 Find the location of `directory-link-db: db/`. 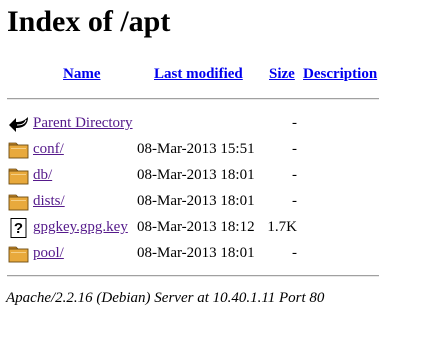

directory-link-db: db/ is located at coordinates (42, 175).